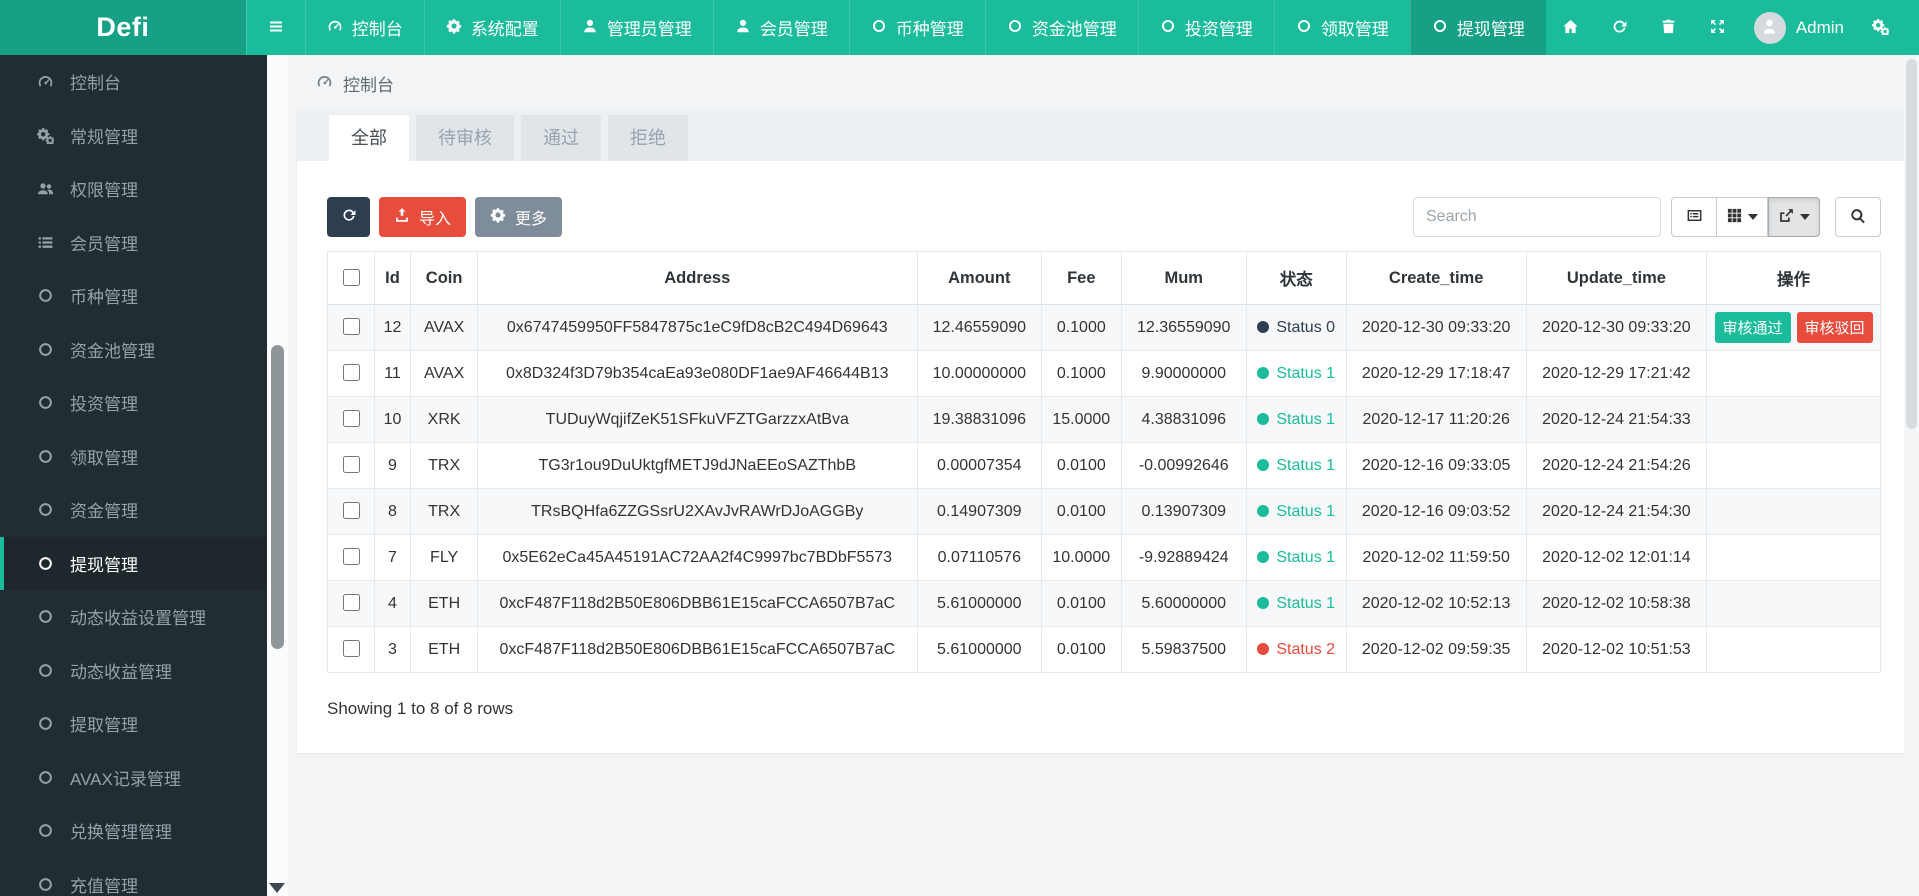 The width and height of the screenshot is (1919, 896). I want to click on window-scrollbar-thumb, so click(1911, 244).